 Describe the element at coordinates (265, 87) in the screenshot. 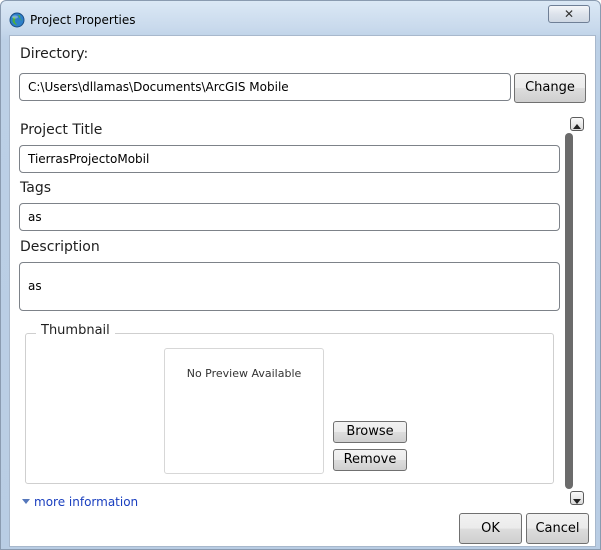

I see `directory-field: C:\Users\dllamas\Documents\ArcGIS Mobile` at that location.